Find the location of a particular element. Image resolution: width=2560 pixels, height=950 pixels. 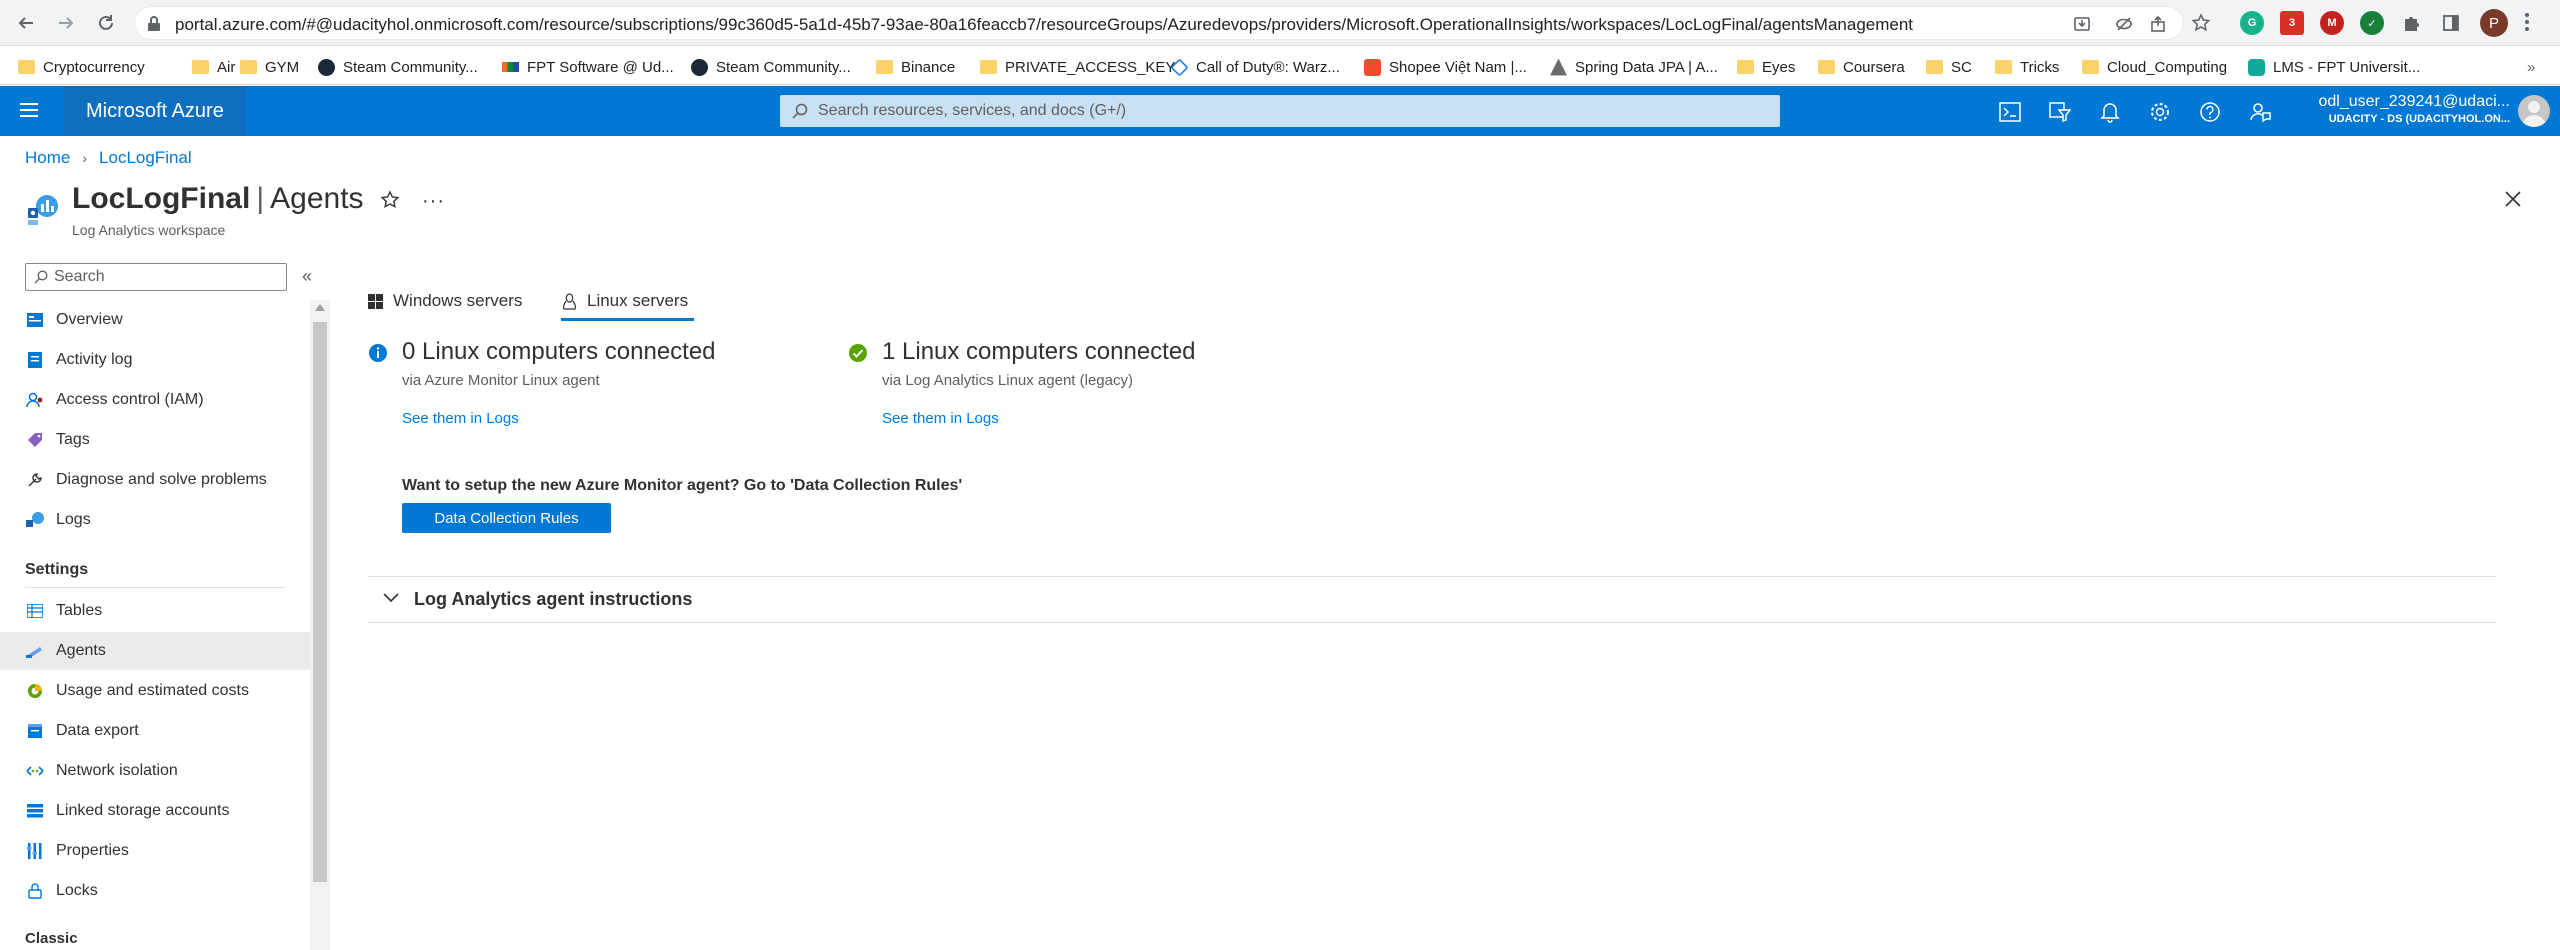

sidebar-item-label: Logs is located at coordinates (73, 519).